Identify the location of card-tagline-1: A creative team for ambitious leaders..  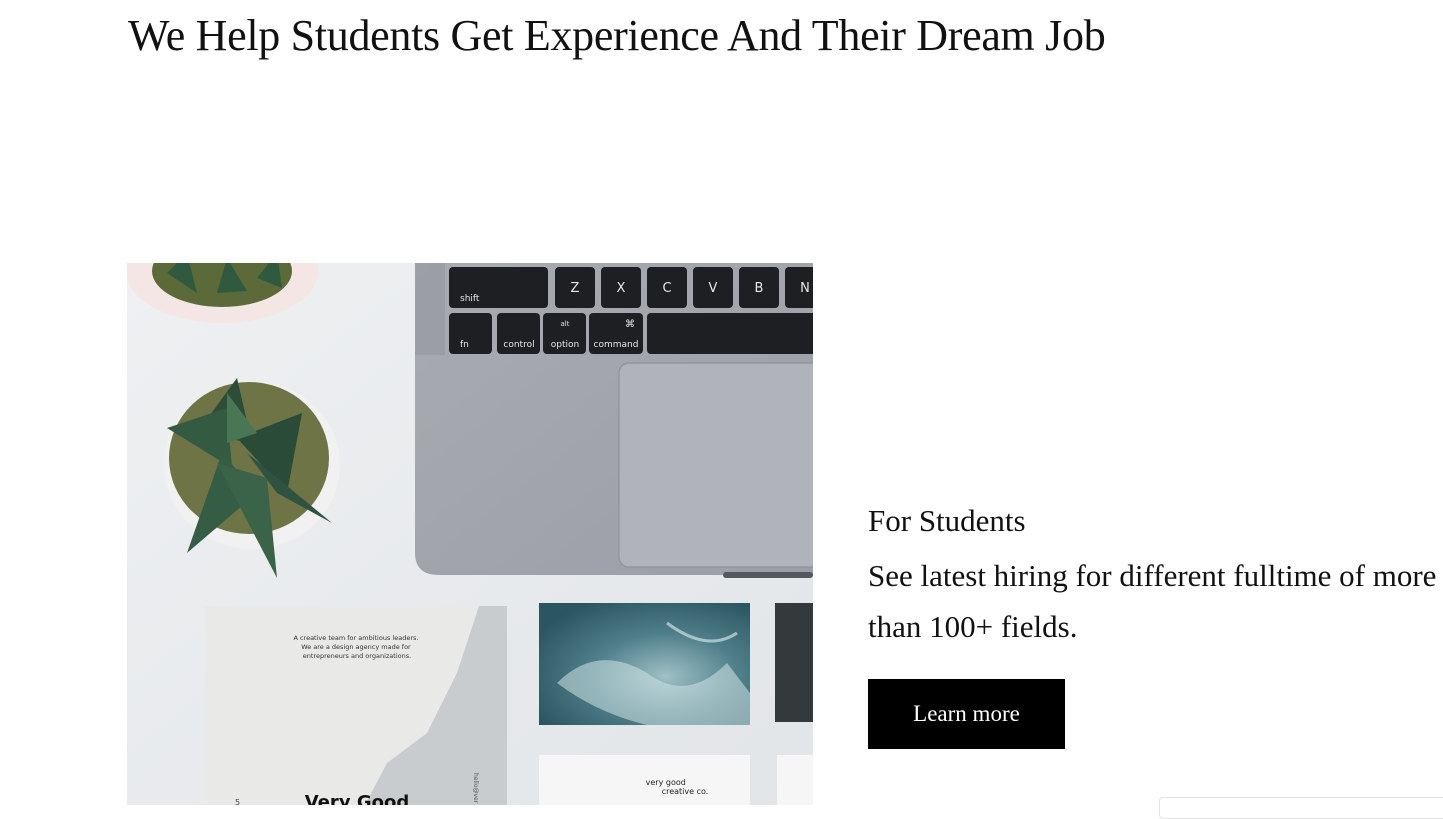
(355, 638).